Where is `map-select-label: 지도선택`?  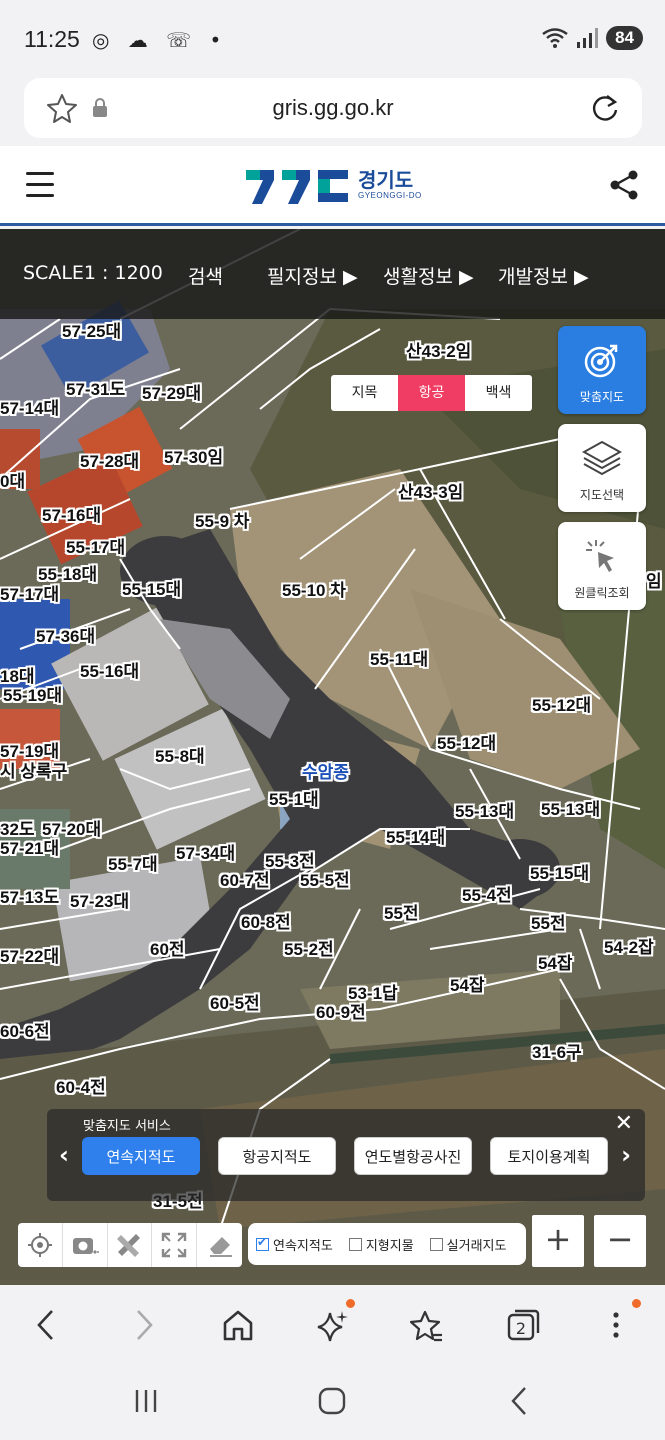
map-select-label: 지도선택 is located at coordinates (602, 495).